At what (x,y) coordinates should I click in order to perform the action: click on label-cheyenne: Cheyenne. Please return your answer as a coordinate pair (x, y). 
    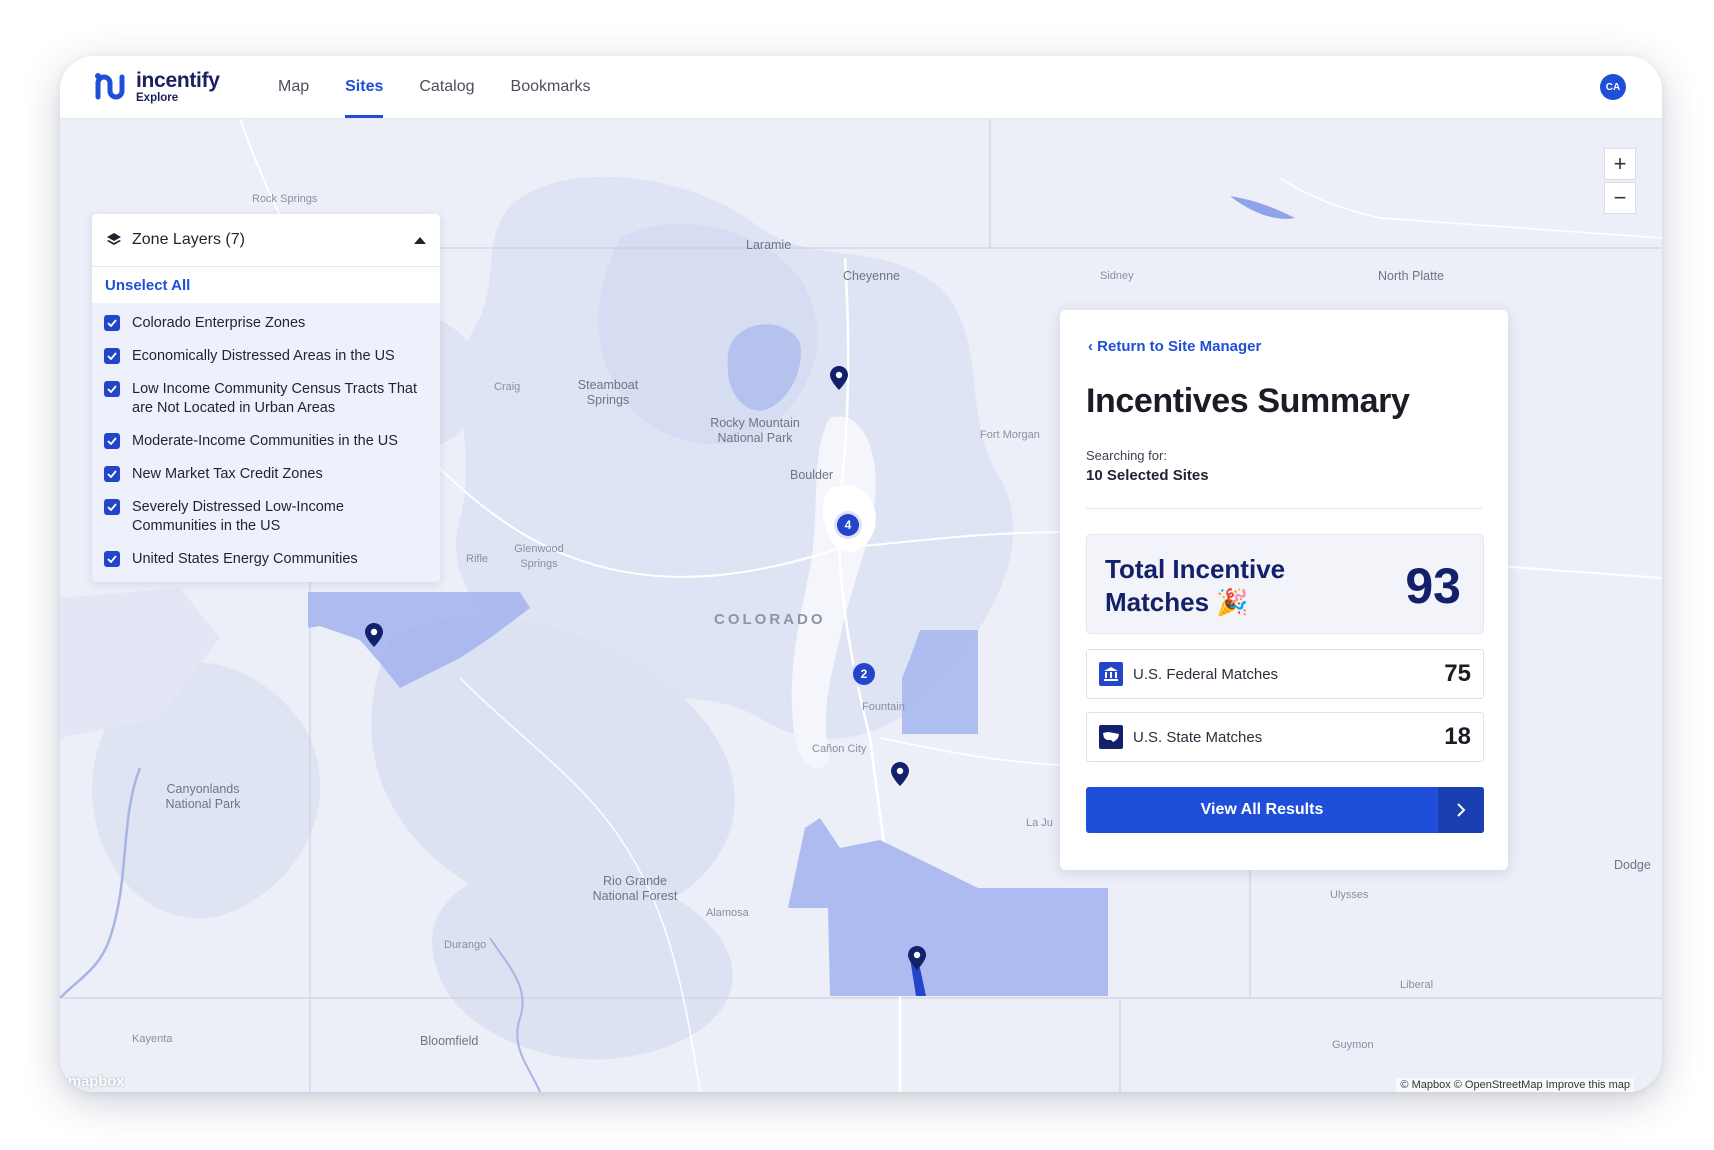
    Looking at the image, I should click on (871, 276).